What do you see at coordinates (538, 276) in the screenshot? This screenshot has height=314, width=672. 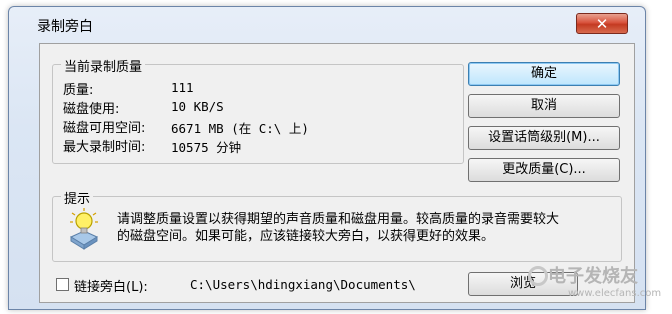 I see `watermark-logo` at bounding box center [538, 276].